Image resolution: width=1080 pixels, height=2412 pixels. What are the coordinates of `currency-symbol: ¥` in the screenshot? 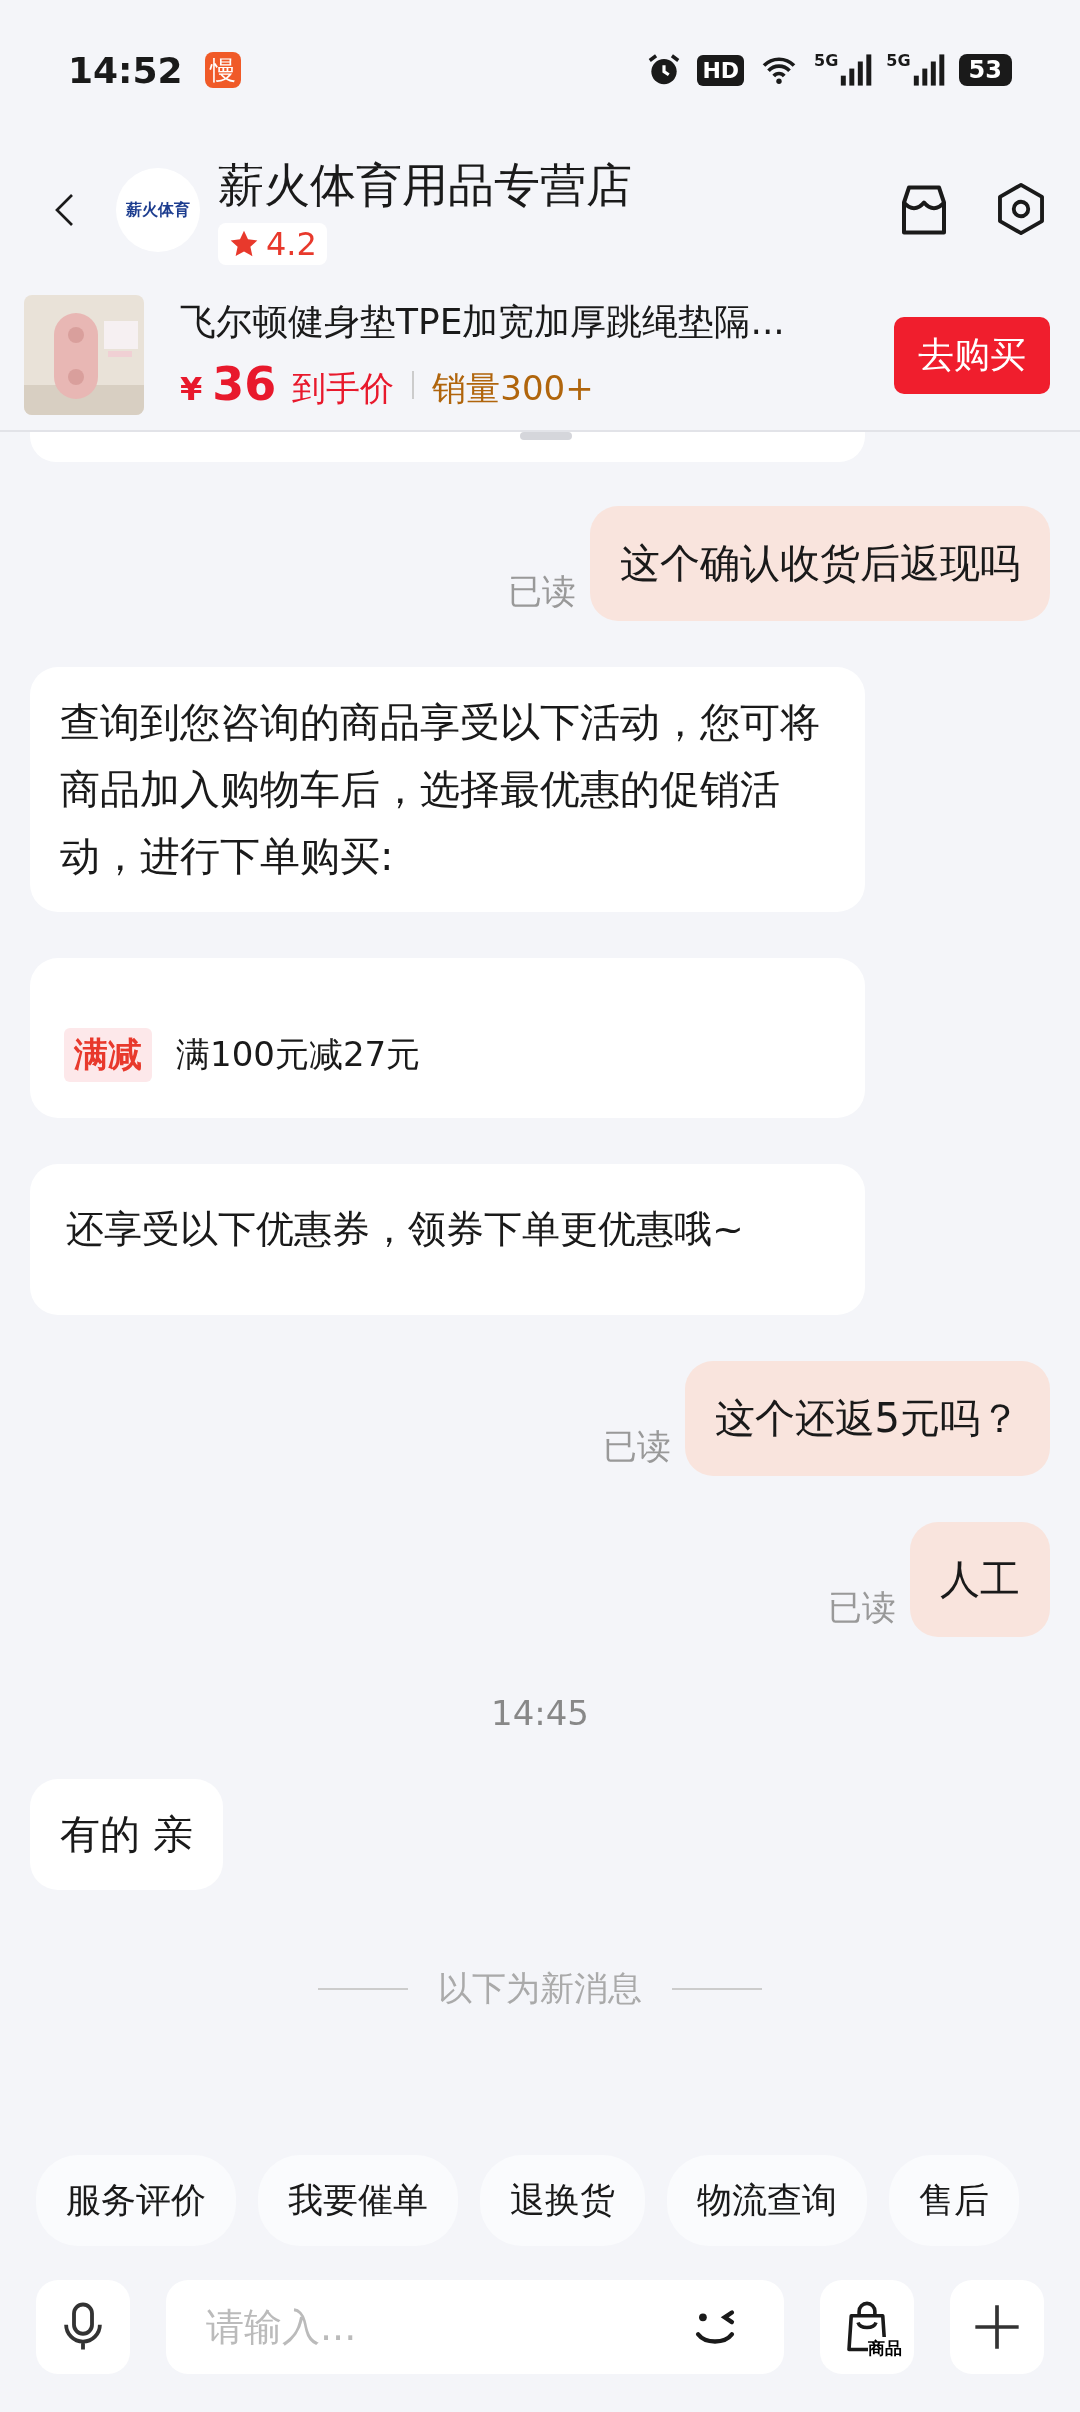 It's located at (191, 389).